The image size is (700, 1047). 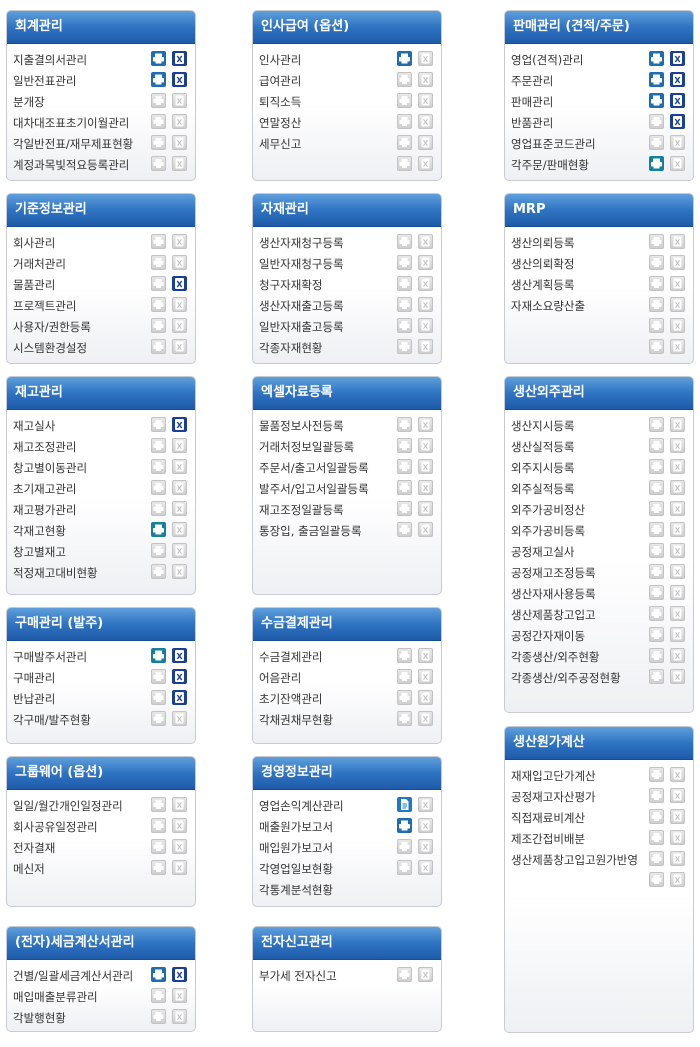 What do you see at coordinates (290, 657) in the screenshot?
I see `menu-item-link: 수금결제관리` at bounding box center [290, 657].